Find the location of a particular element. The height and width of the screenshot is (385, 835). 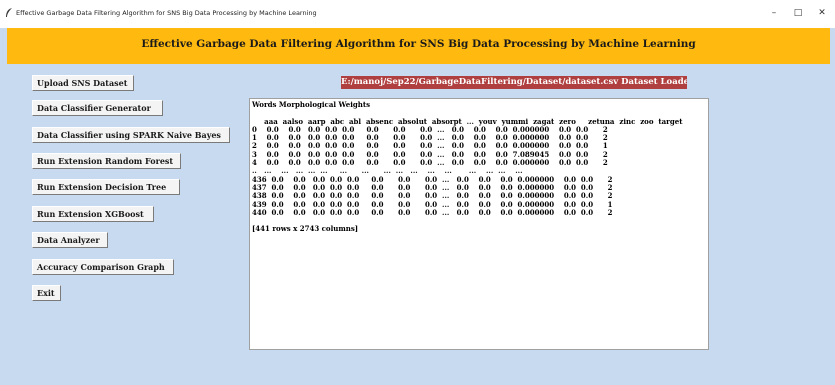

upload-dataset-button: Upload SNS Dataset is located at coordinates (83, 83).